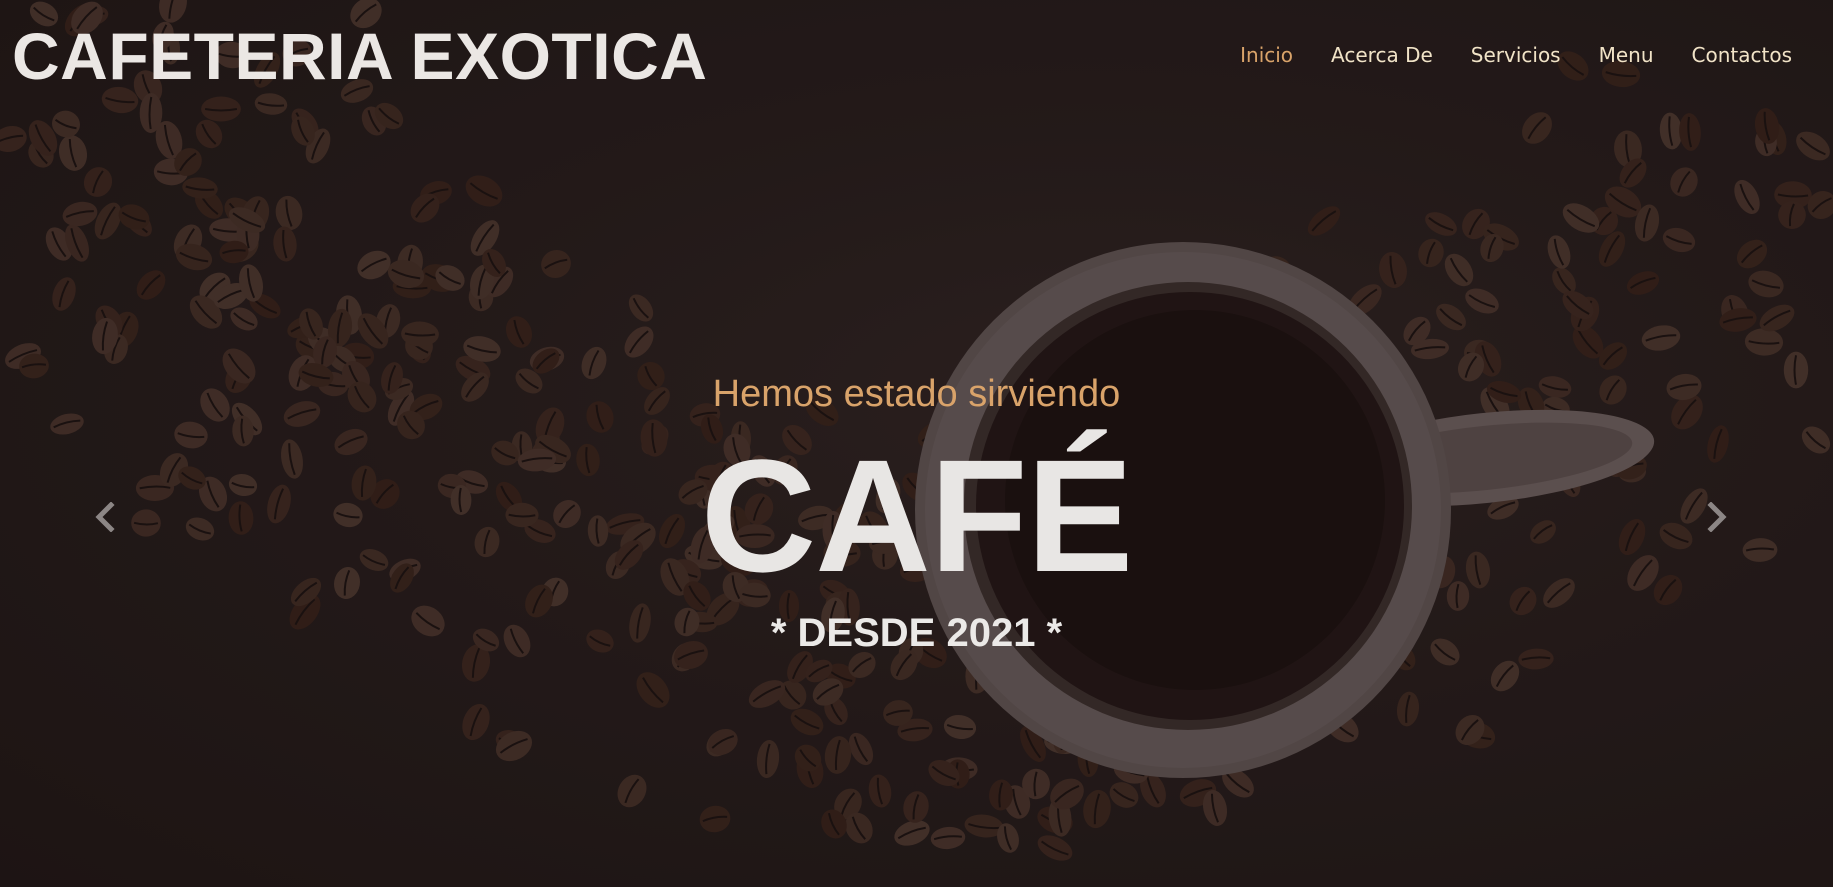  Describe the element at coordinates (359, 56) in the screenshot. I see `brand-logo: CAFETERIA EXOTICA` at that location.